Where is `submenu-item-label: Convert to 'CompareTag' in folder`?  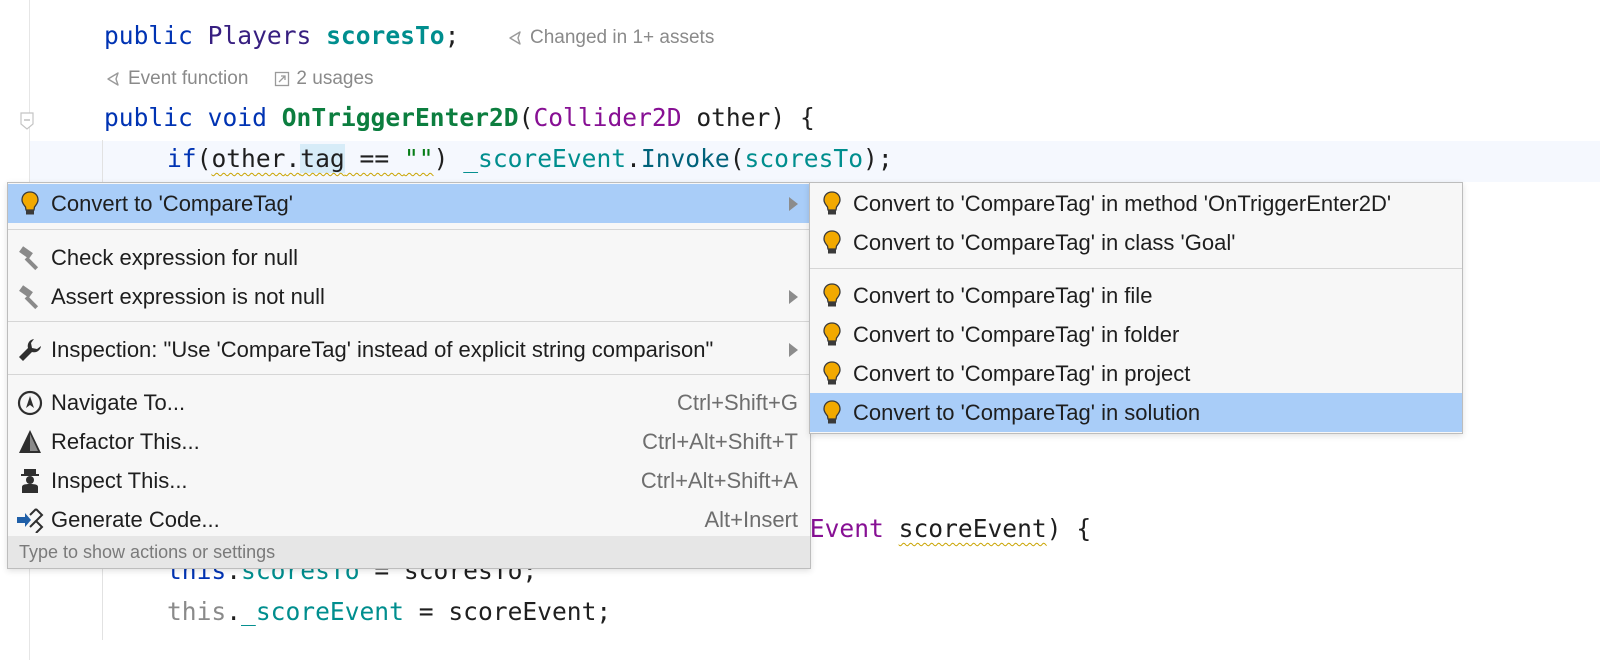
submenu-item-label: Convert to 'CompareTag' in folder is located at coordinates (1016, 334).